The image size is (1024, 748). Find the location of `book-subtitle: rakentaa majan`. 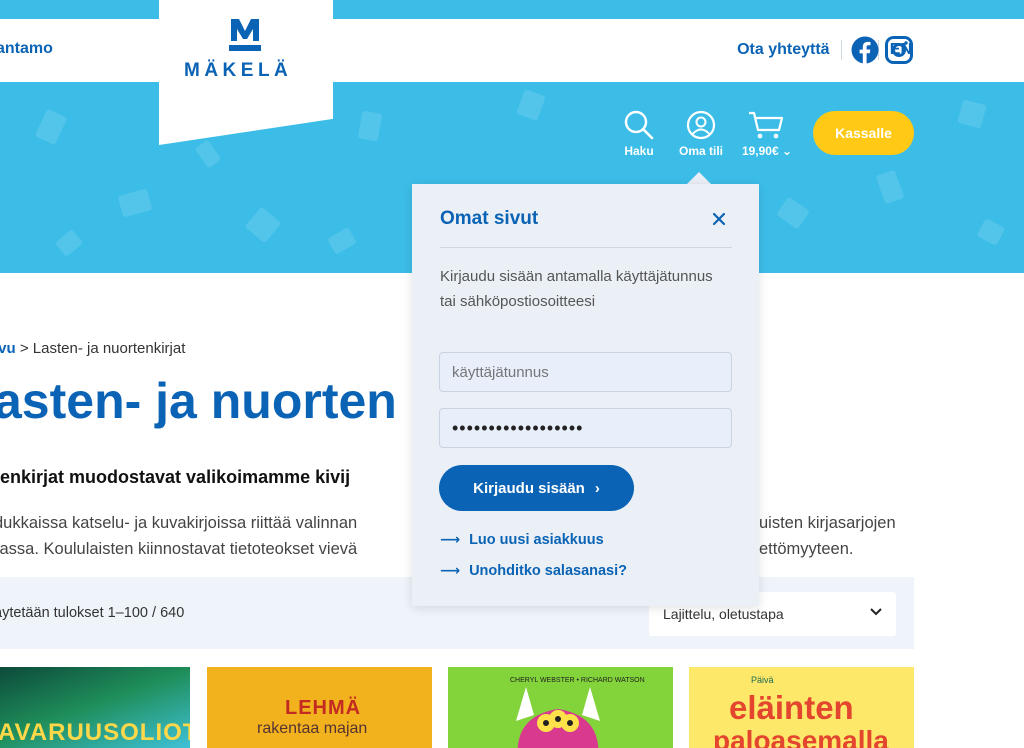

book-subtitle: rakentaa majan is located at coordinates (312, 728).